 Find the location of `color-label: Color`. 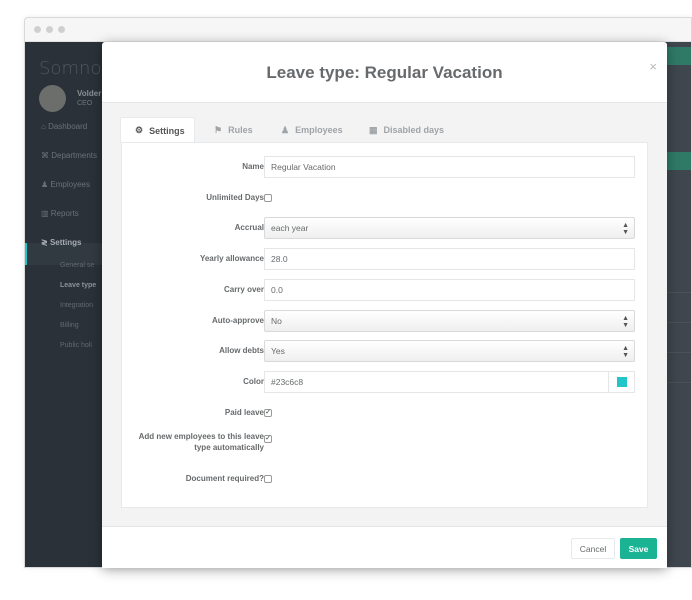

color-label: Color is located at coordinates (253, 381).